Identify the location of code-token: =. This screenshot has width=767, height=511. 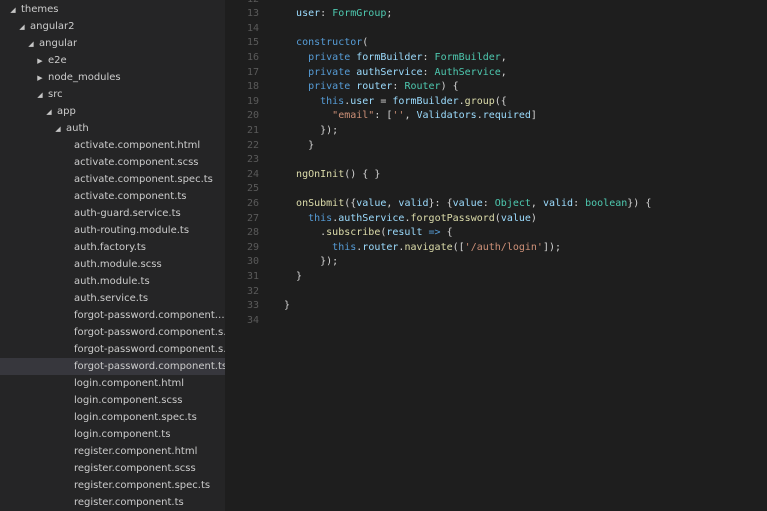
(383, 101).